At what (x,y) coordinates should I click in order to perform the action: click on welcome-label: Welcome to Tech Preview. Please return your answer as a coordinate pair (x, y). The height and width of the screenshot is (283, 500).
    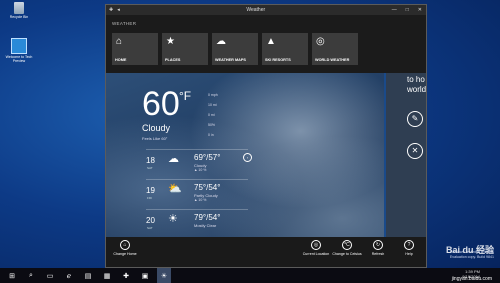
    Looking at the image, I should click on (19, 59).